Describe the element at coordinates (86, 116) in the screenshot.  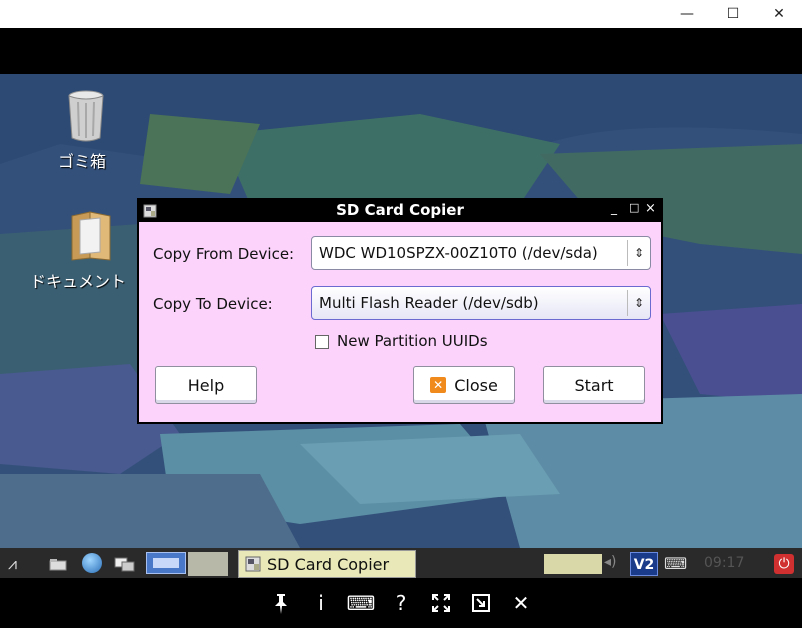
I see `trash-icon` at that location.